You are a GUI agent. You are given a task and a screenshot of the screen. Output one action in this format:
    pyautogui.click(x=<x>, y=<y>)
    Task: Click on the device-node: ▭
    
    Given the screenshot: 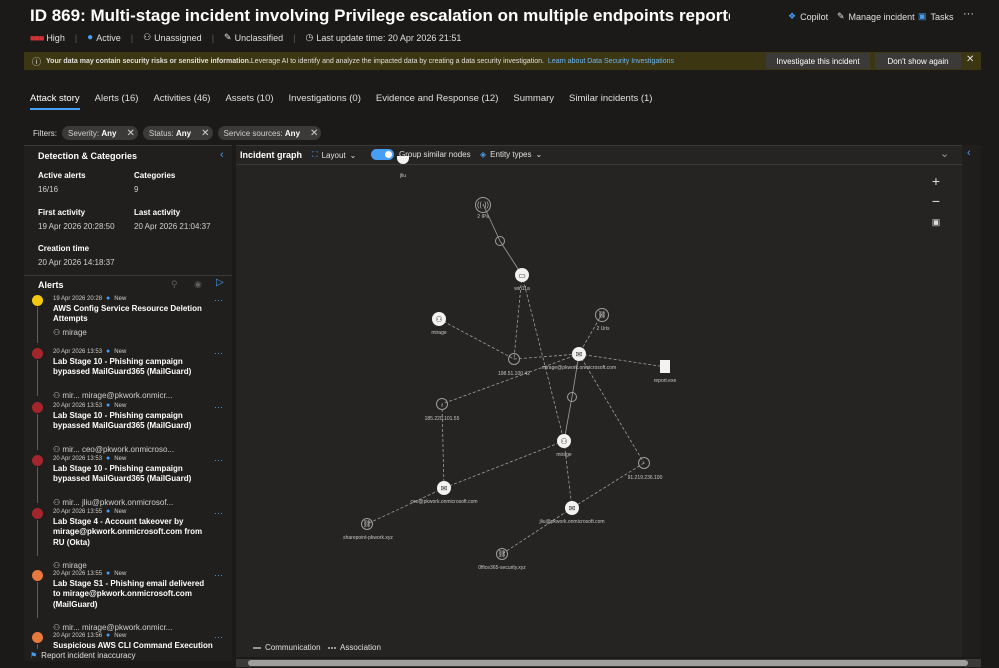 What is the action you would take?
    pyautogui.click(x=522, y=275)
    